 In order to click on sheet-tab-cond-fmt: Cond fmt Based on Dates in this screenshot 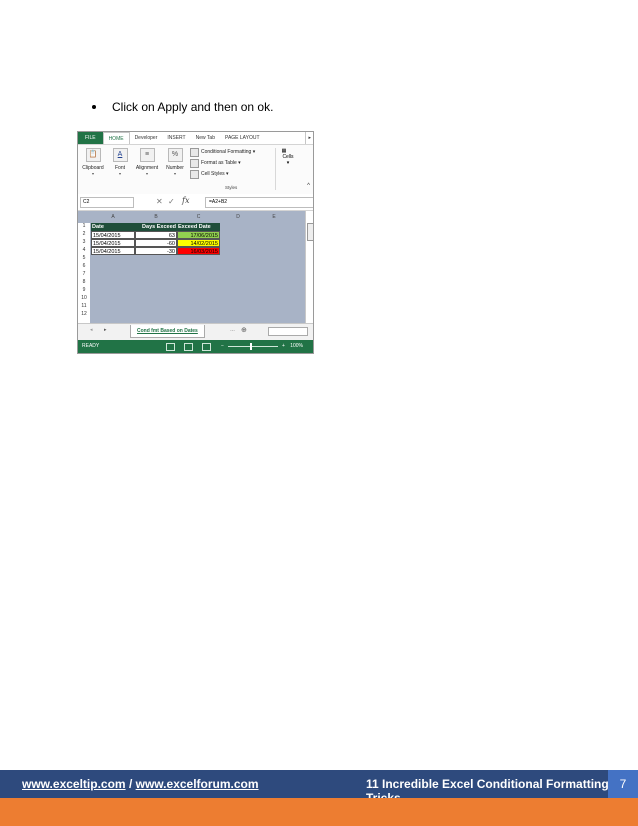, I will do `click(167, 331)`.